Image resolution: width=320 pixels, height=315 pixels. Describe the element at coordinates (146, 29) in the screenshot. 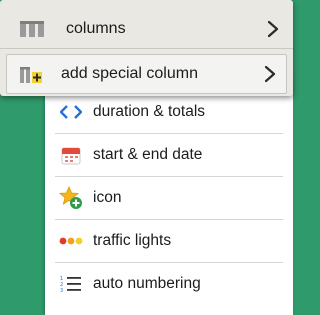

I see `menu-item-columns: columns` at that location.